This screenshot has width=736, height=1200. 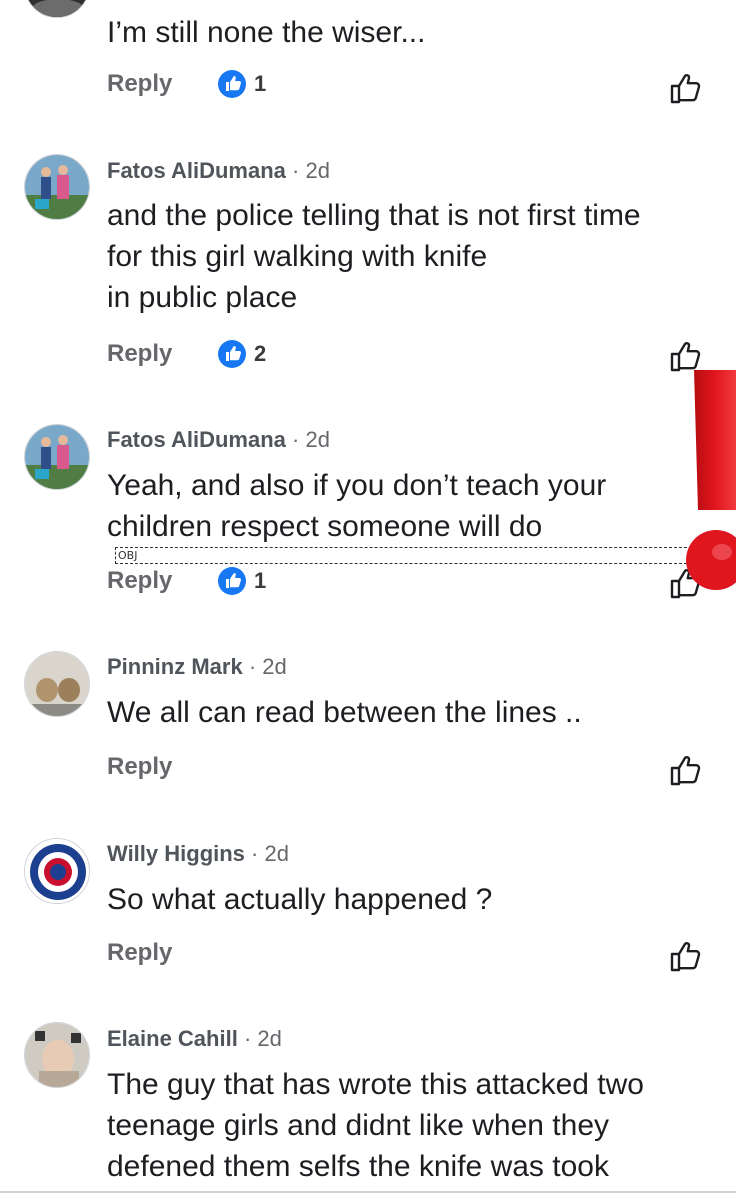 I want to click on comment-author-line: Elaine Cahill · 2d, so click(x=194, y=1039).